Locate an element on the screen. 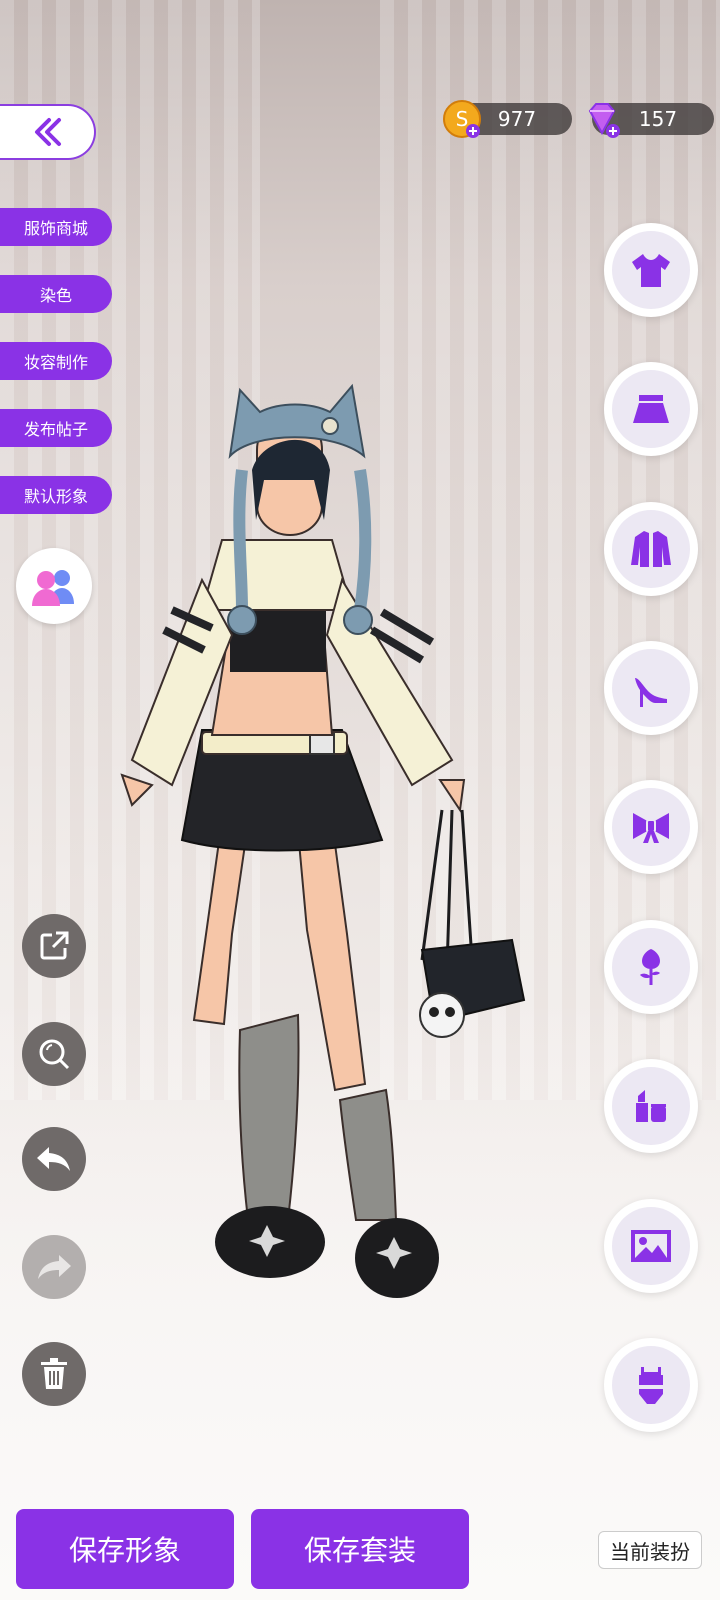  skirt-icon is located at coordinates (651, 409).